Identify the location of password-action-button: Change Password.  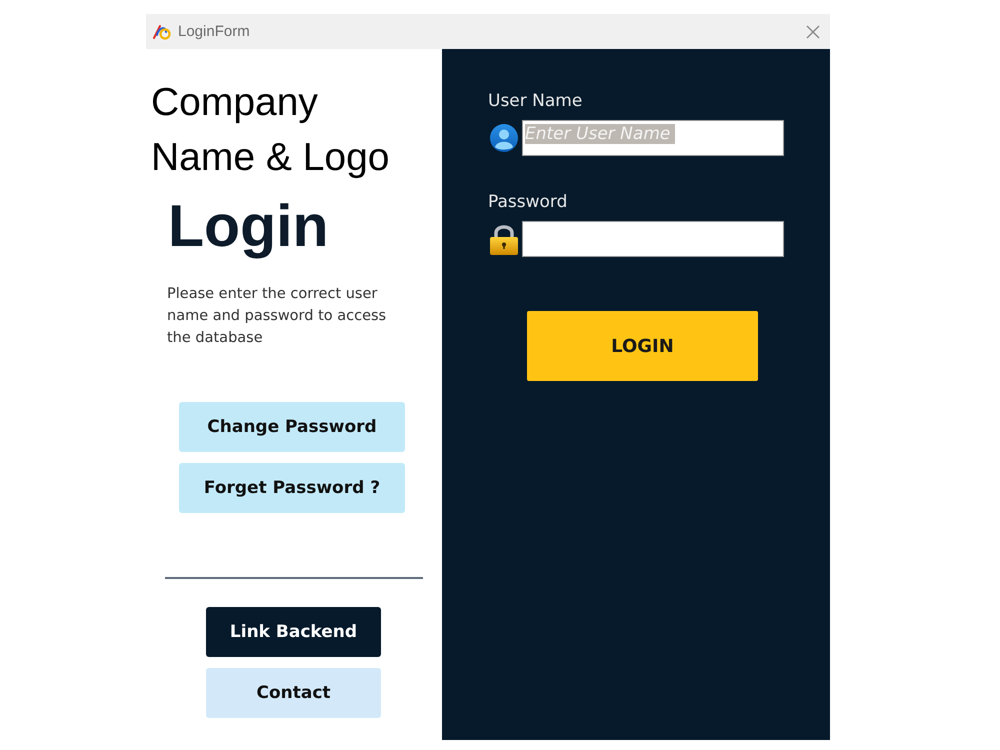
(292, 427).